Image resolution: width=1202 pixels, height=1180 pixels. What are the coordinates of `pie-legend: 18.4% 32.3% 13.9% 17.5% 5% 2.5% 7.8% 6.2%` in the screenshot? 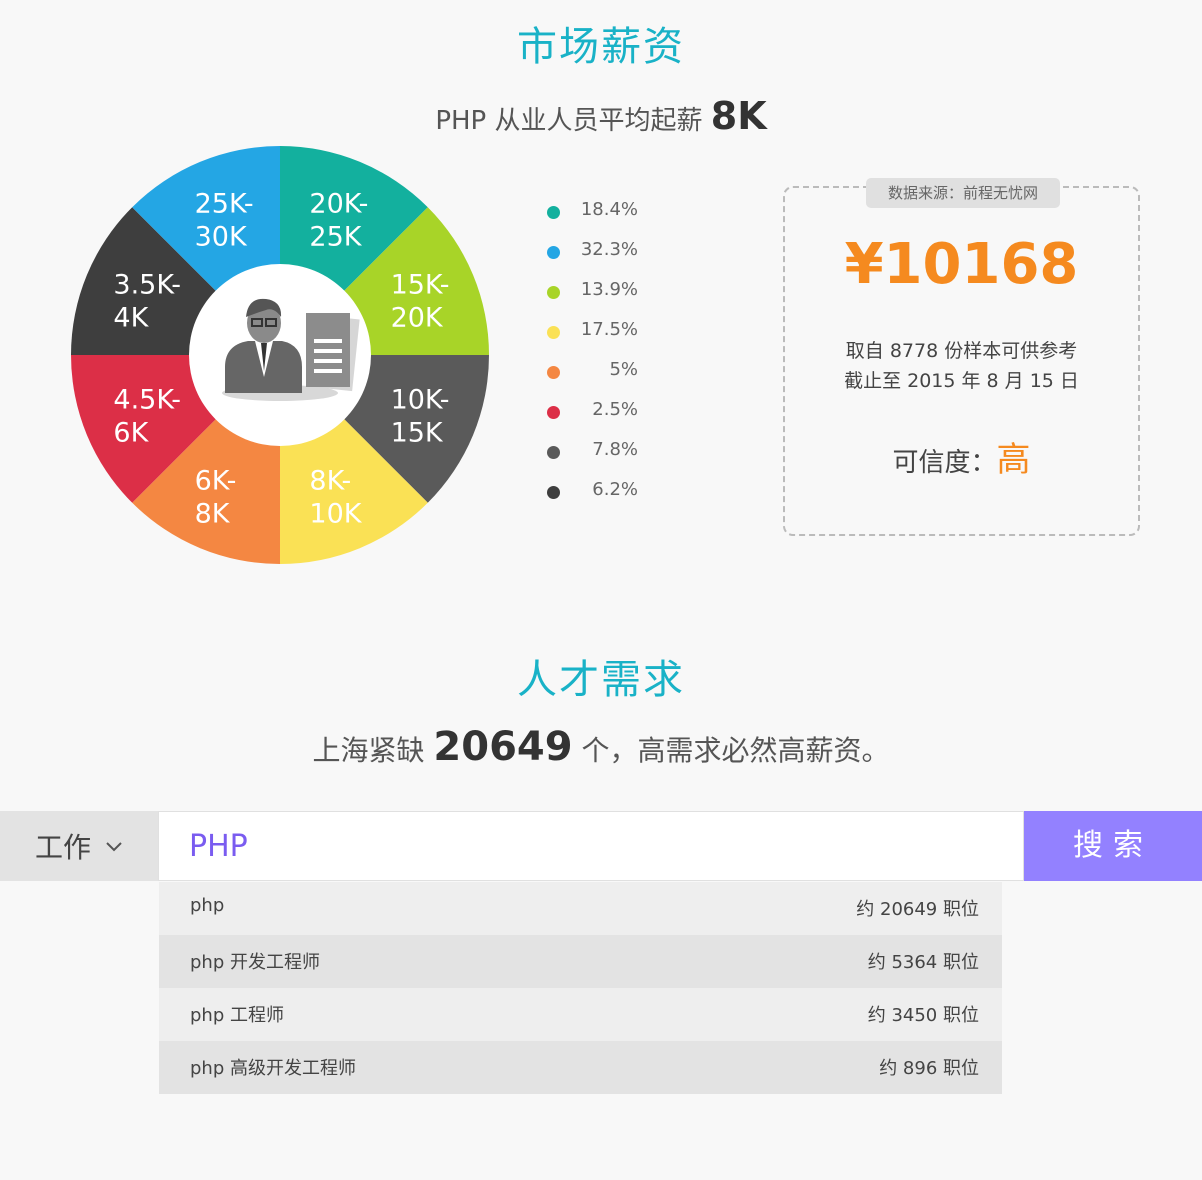 It's located at (595, 353).